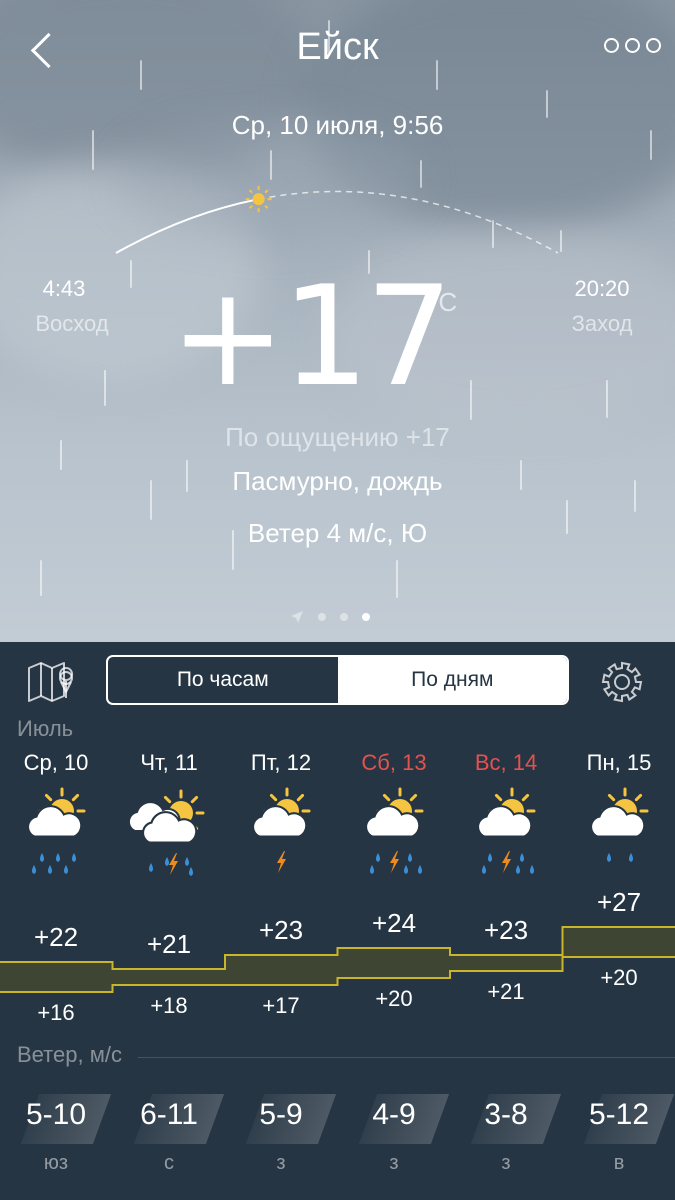  What do you see at coordinates (258, 199) in the screenshot?
I see `sun-icon` at bounding box center [258, 199].